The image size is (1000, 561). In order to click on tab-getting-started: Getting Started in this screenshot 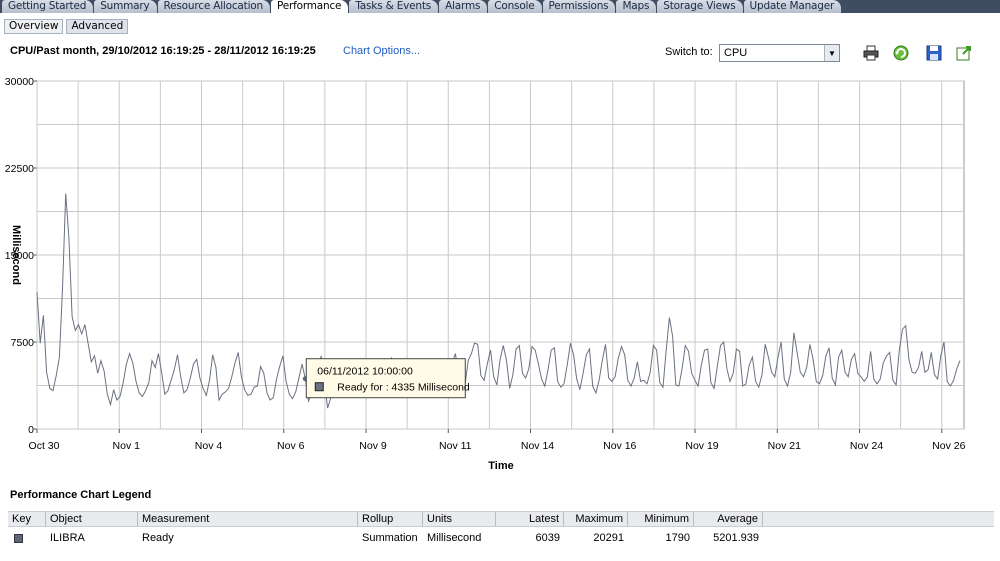, I will do `click(48, 6)`.